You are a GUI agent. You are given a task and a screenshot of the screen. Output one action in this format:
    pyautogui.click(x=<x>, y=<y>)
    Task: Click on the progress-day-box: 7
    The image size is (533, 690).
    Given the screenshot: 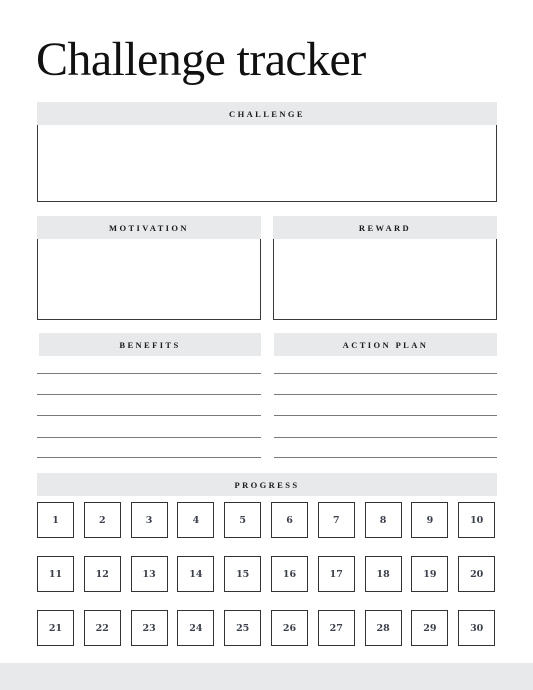 What is the action you would take?
    pyautogui.click(x=336, y=520)
    